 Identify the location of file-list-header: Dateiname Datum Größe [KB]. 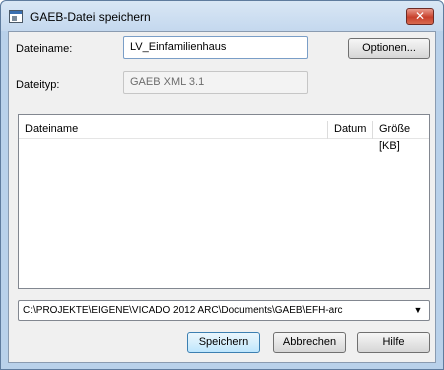
(224, 136).